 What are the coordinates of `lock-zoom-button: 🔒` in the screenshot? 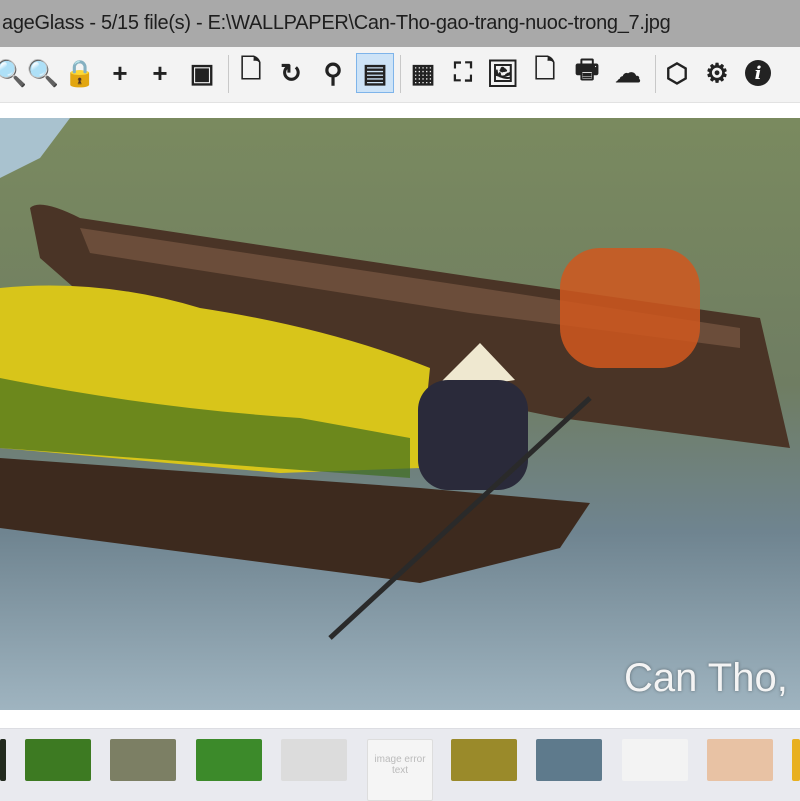 It's located at (80, 73).